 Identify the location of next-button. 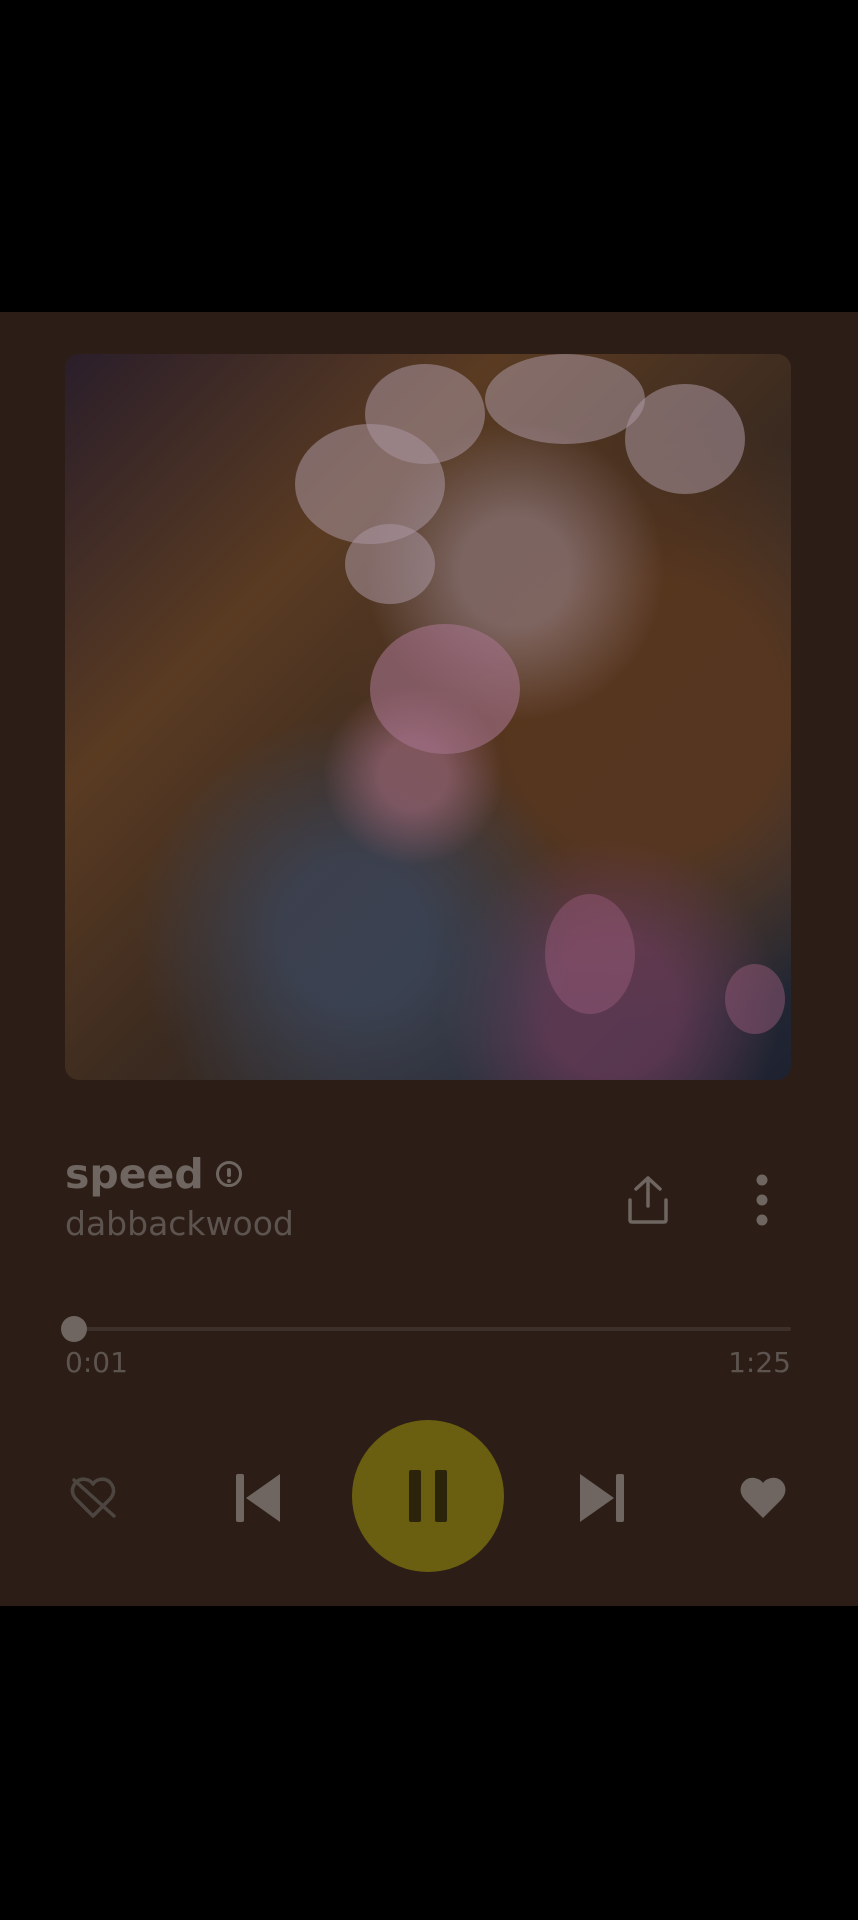
(602, 1498).